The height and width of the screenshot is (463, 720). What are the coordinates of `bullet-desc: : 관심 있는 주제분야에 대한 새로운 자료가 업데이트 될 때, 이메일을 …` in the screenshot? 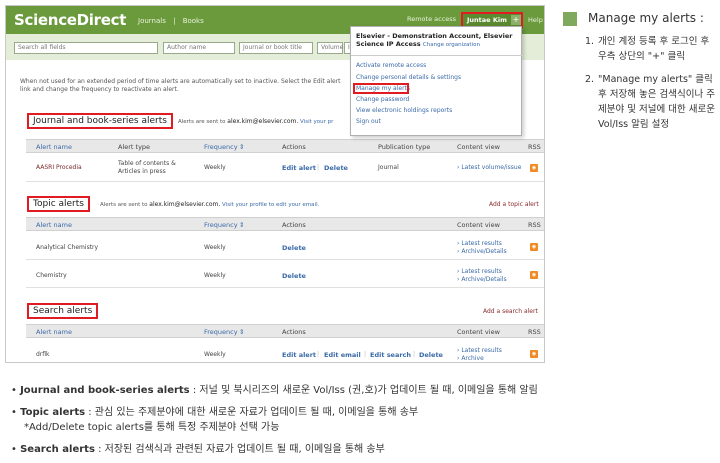 It's located at (252, 412).